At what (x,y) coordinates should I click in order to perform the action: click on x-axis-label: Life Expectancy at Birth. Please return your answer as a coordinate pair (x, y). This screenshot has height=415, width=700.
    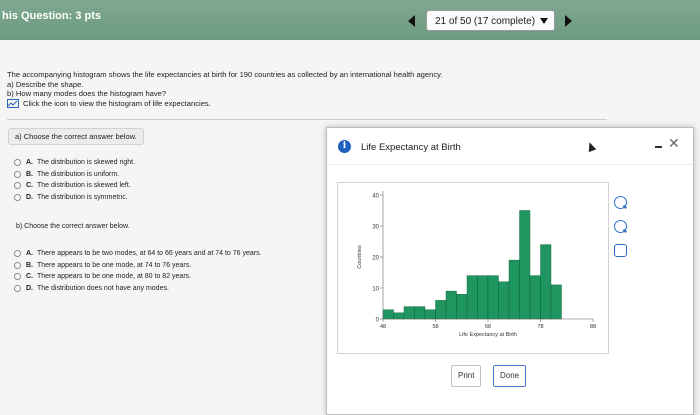
    Looking at the image, I should click on (488, 335).